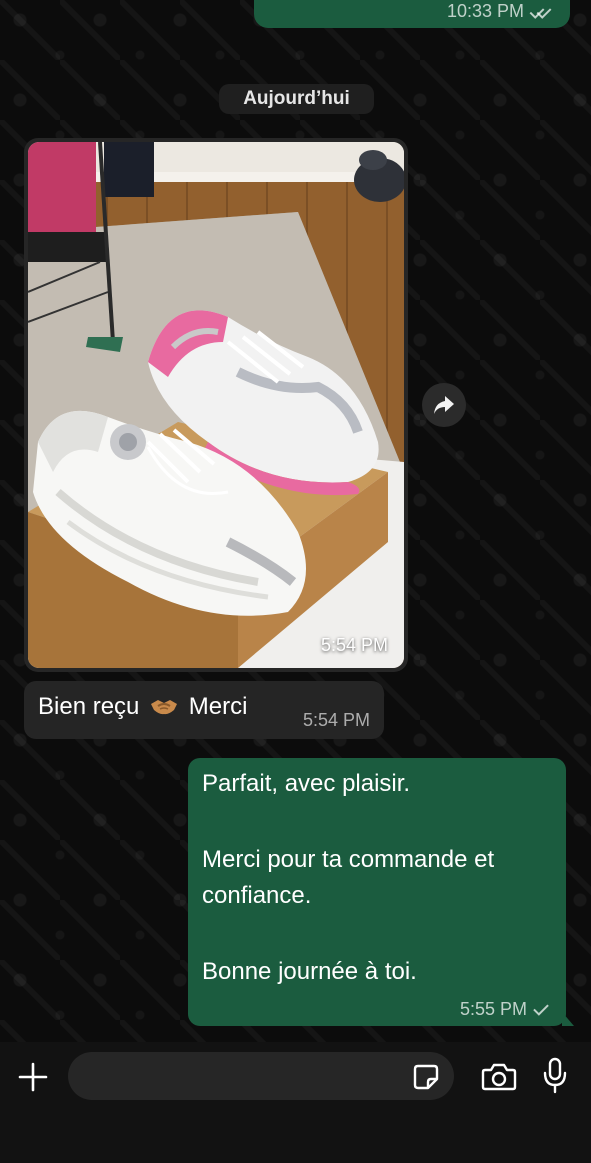 The image size is (591, 1163). What do you see at coordinates (555, 1076) in the screenshot?
I see `microphone-icon` at bounding box center [555, 1076].